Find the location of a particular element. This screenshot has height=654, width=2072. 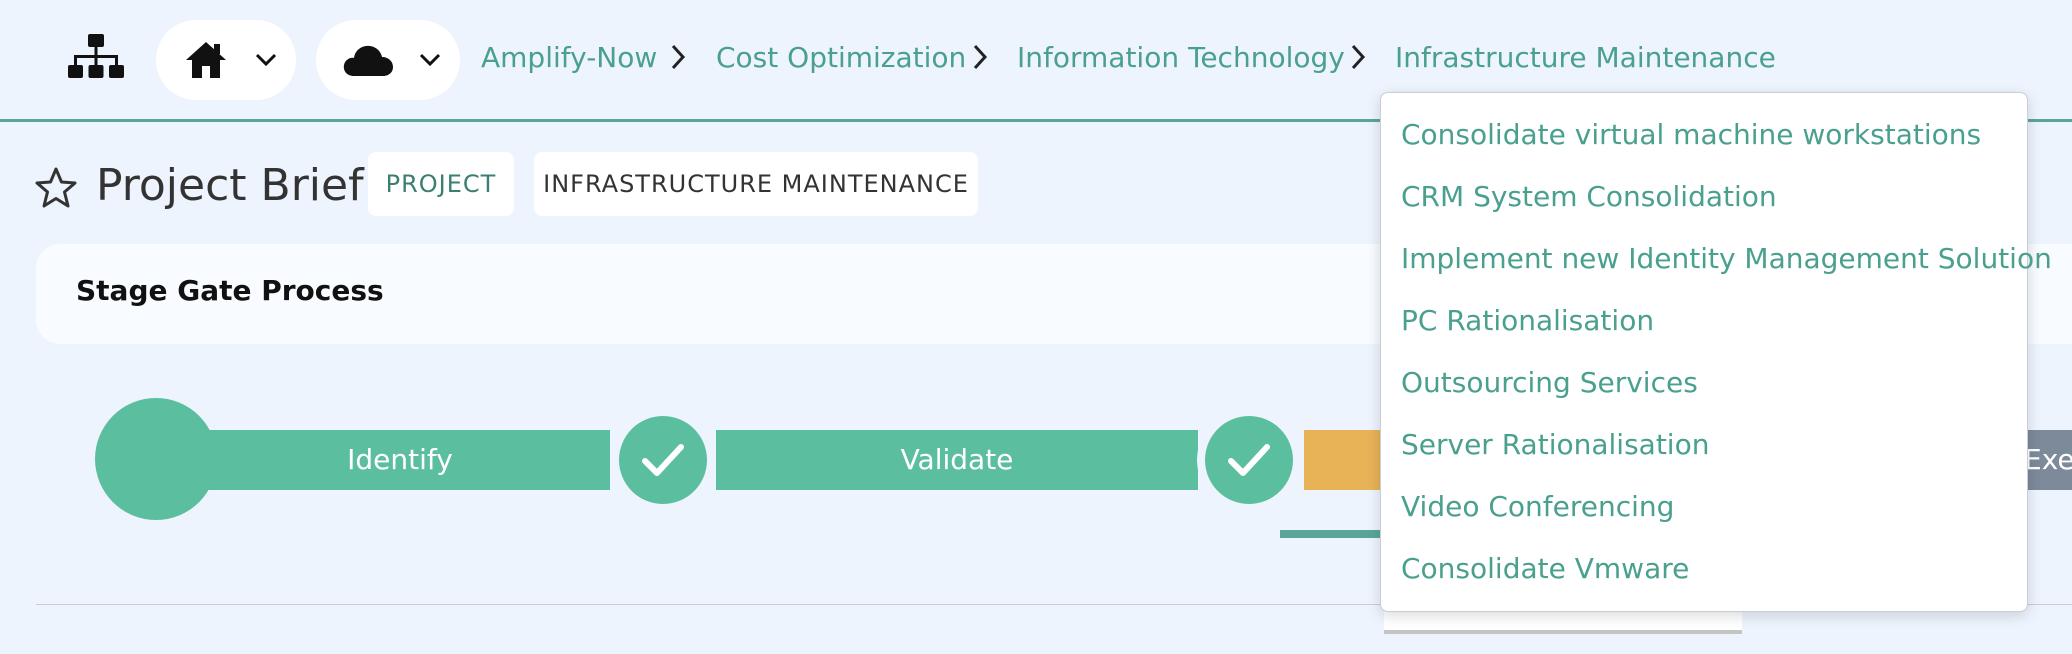

menu-item: Server Rationalisation is located at coordinates (1555, 445).